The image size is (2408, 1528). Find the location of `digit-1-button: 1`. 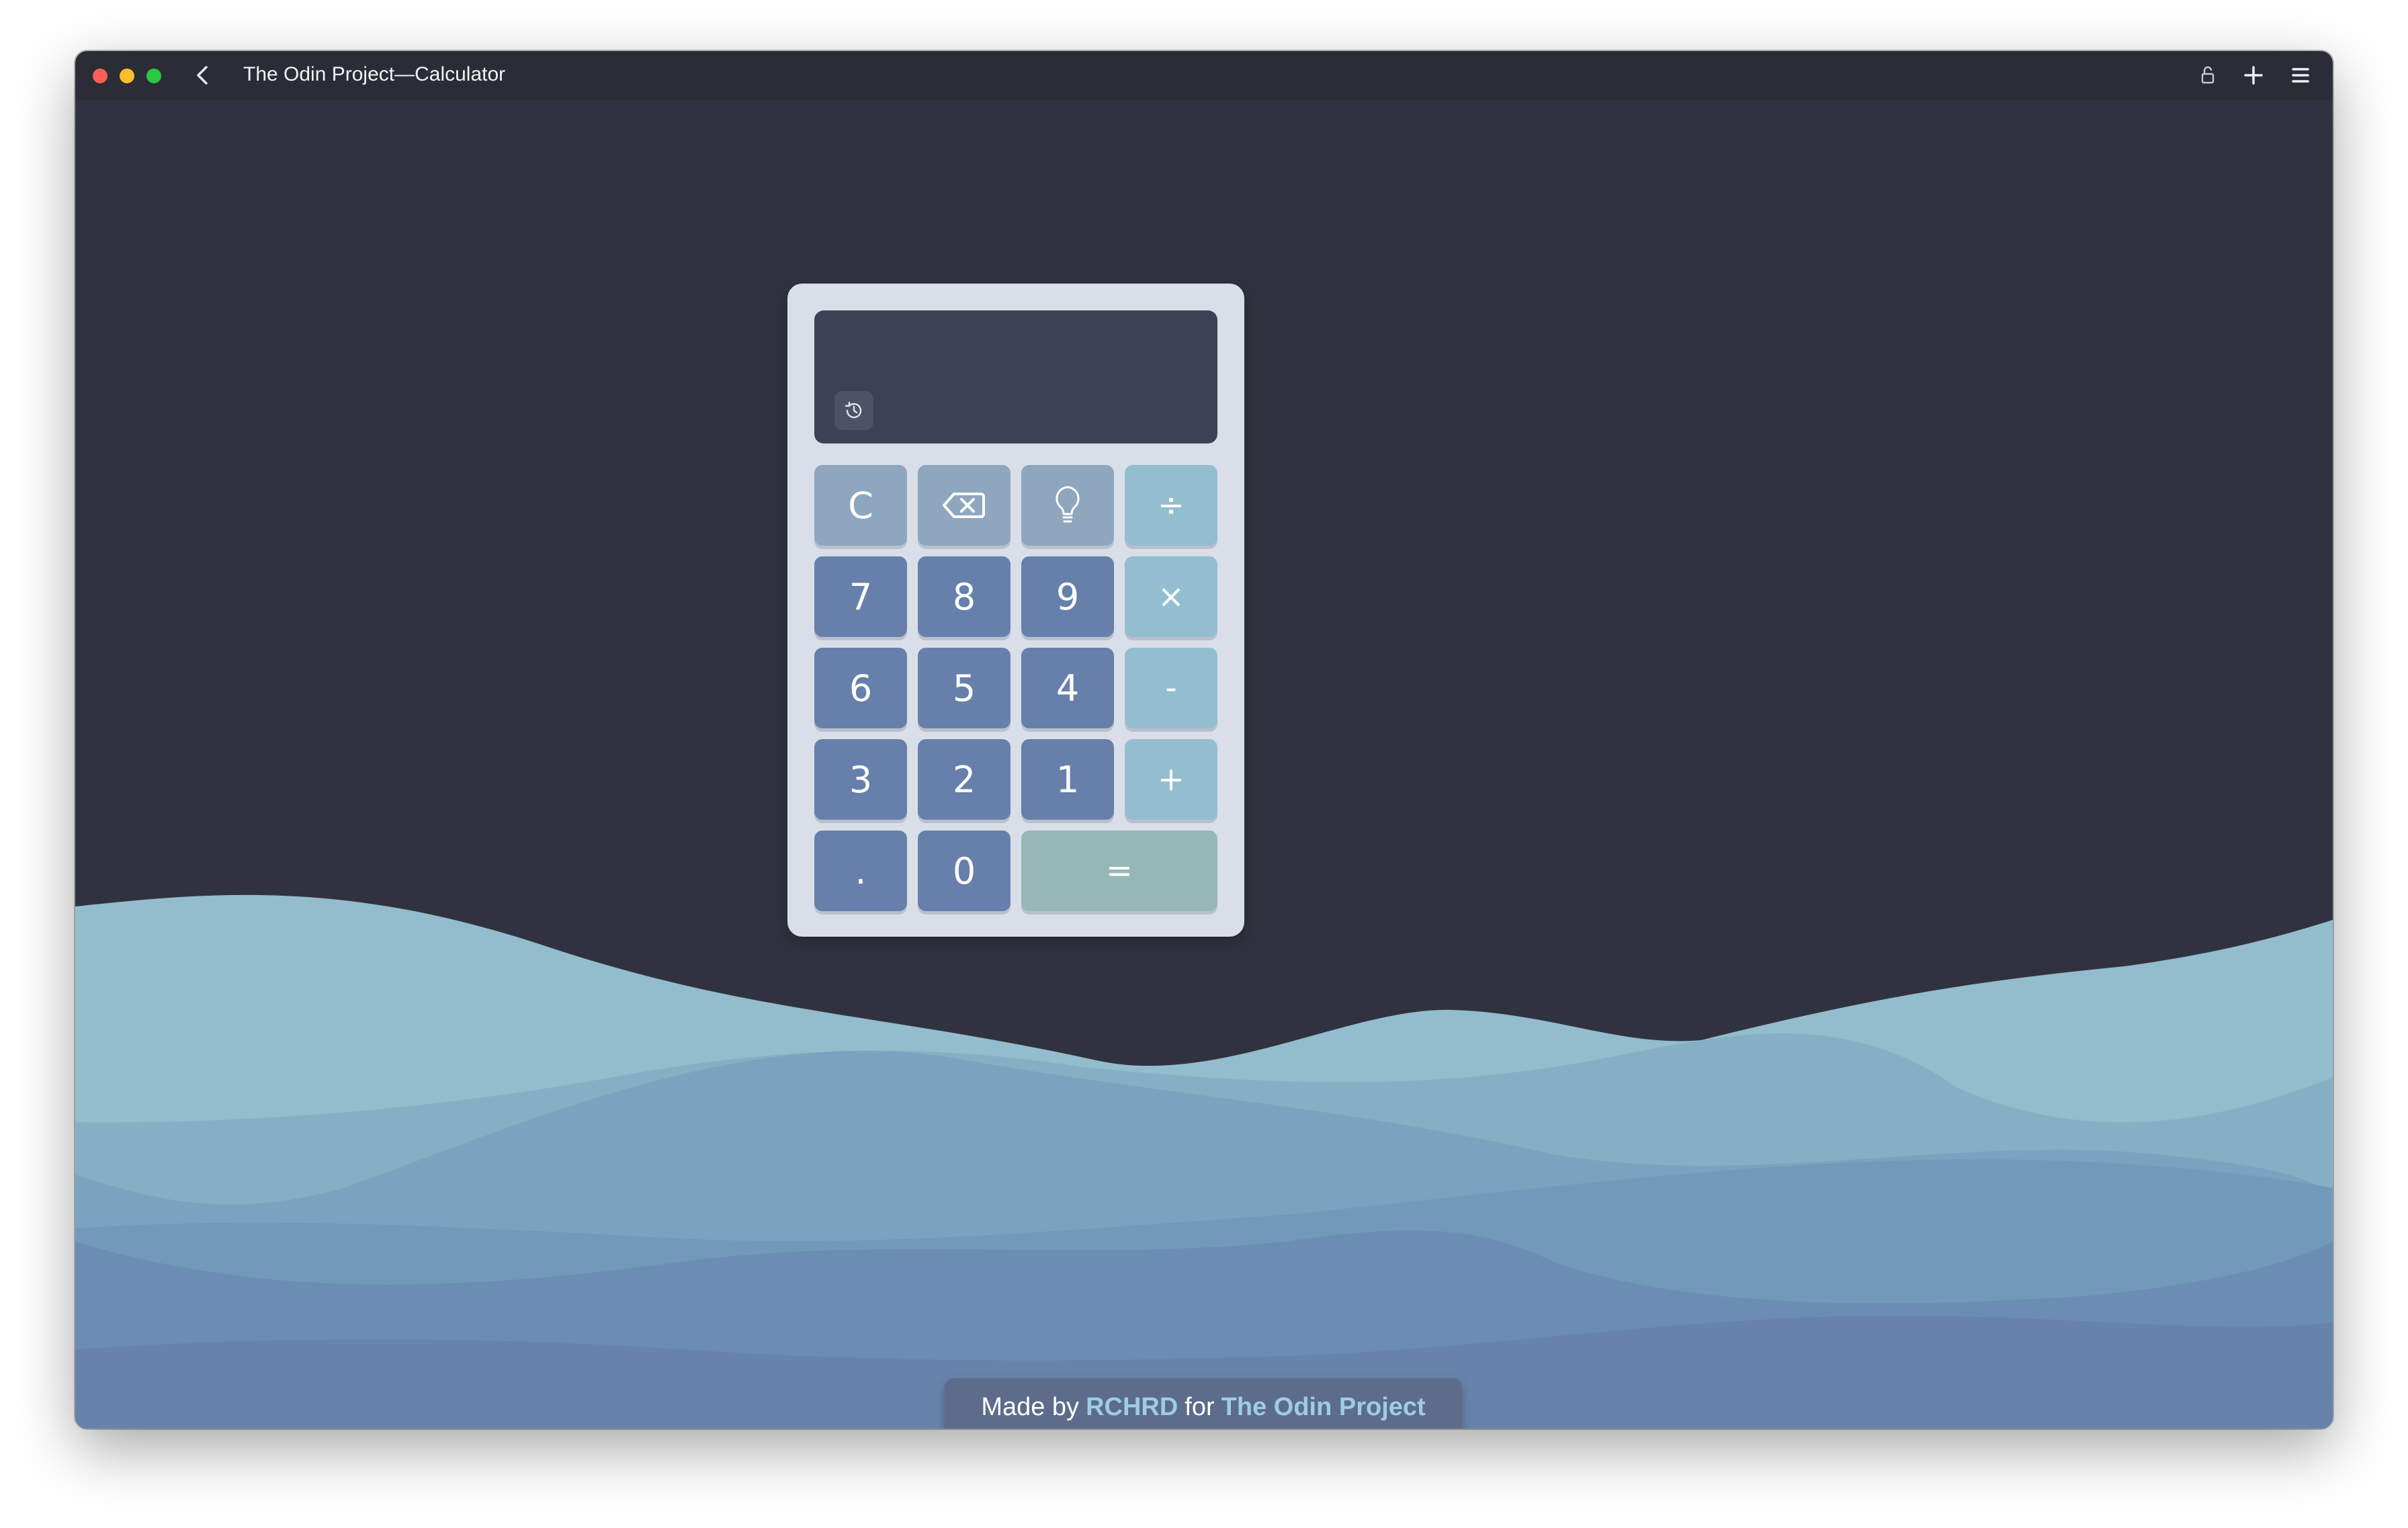

digit-1-button: 1 is located at coordinates (1067, 780).